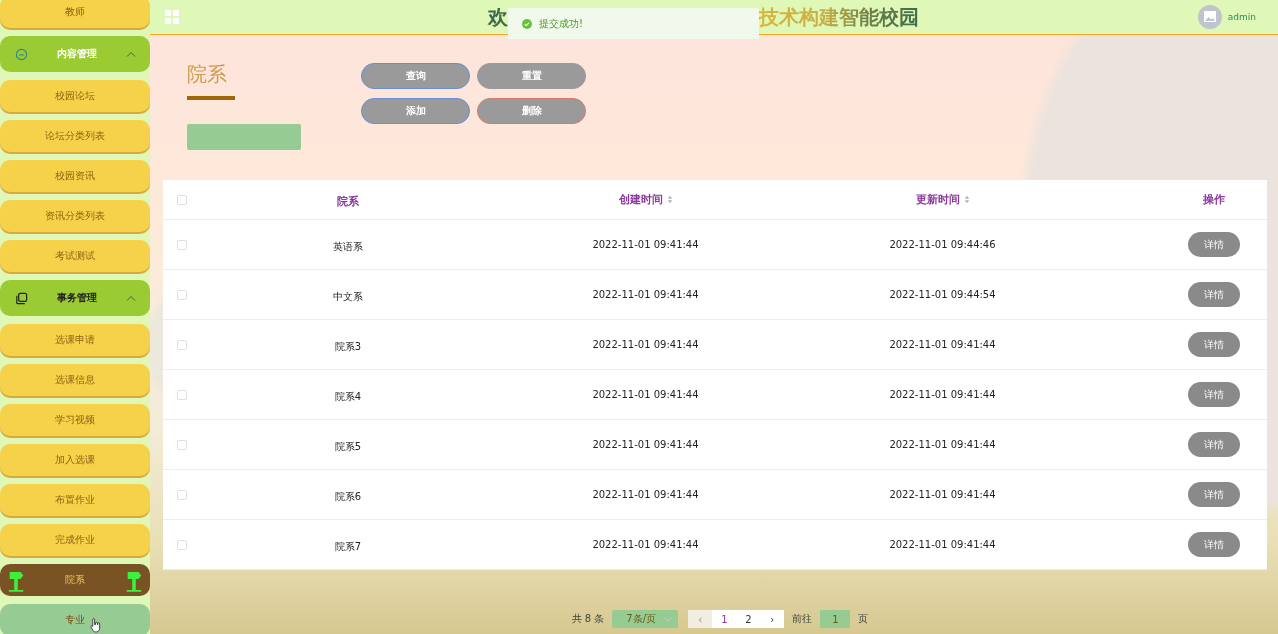 This screenshot has height=634, width=1278. Describe the element at coordinates (75, 619) in the screenshot. I see `sidebar-item: 专业` at that location.